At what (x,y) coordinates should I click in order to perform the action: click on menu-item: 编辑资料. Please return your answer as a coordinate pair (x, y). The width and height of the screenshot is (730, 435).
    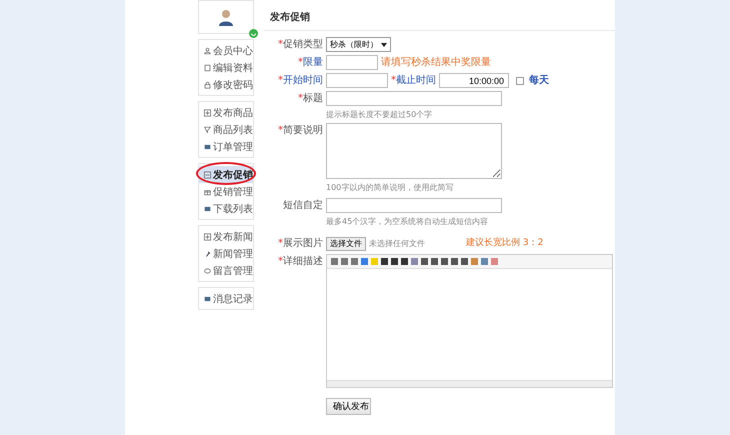
    Looking at the image, I should click on (226, 67).